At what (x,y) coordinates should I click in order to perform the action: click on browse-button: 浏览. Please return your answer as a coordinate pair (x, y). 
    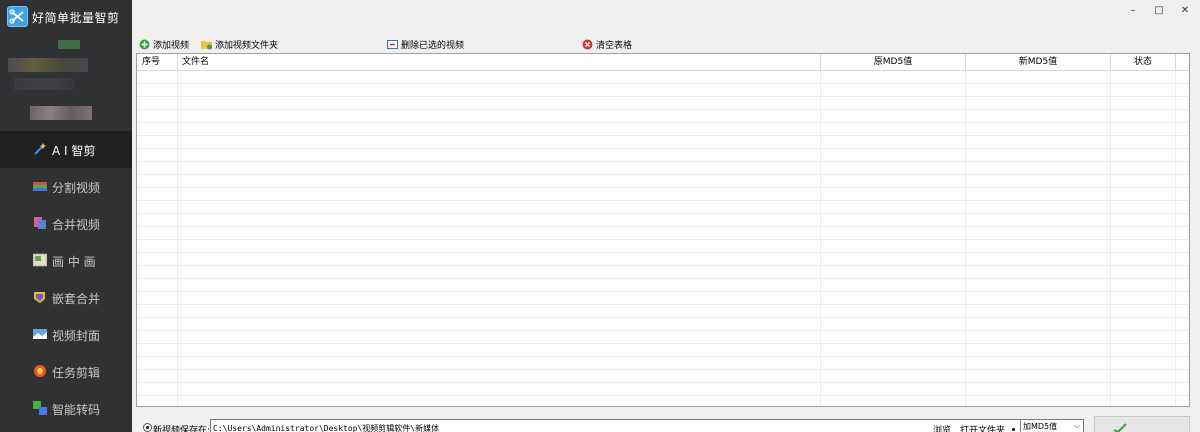
    Looking at the image, I should click on (942, 427).